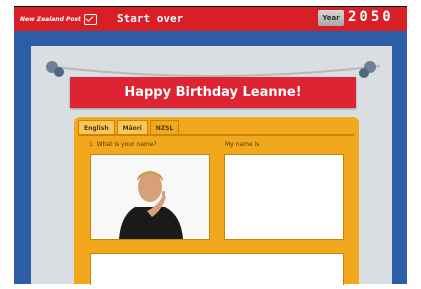 The height and width of the screenshot is (289, 421). I want to click on language-tabs: English Māori NZSL, so click(129, 127).